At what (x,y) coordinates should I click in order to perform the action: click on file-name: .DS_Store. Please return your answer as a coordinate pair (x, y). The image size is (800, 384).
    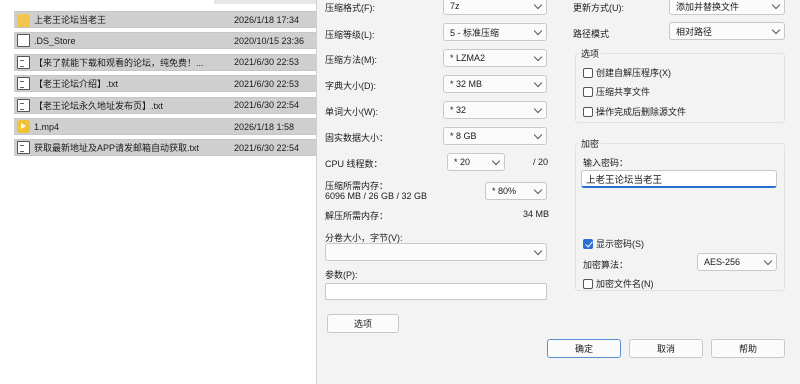
    Looking at the image, I should click on (55, 40).